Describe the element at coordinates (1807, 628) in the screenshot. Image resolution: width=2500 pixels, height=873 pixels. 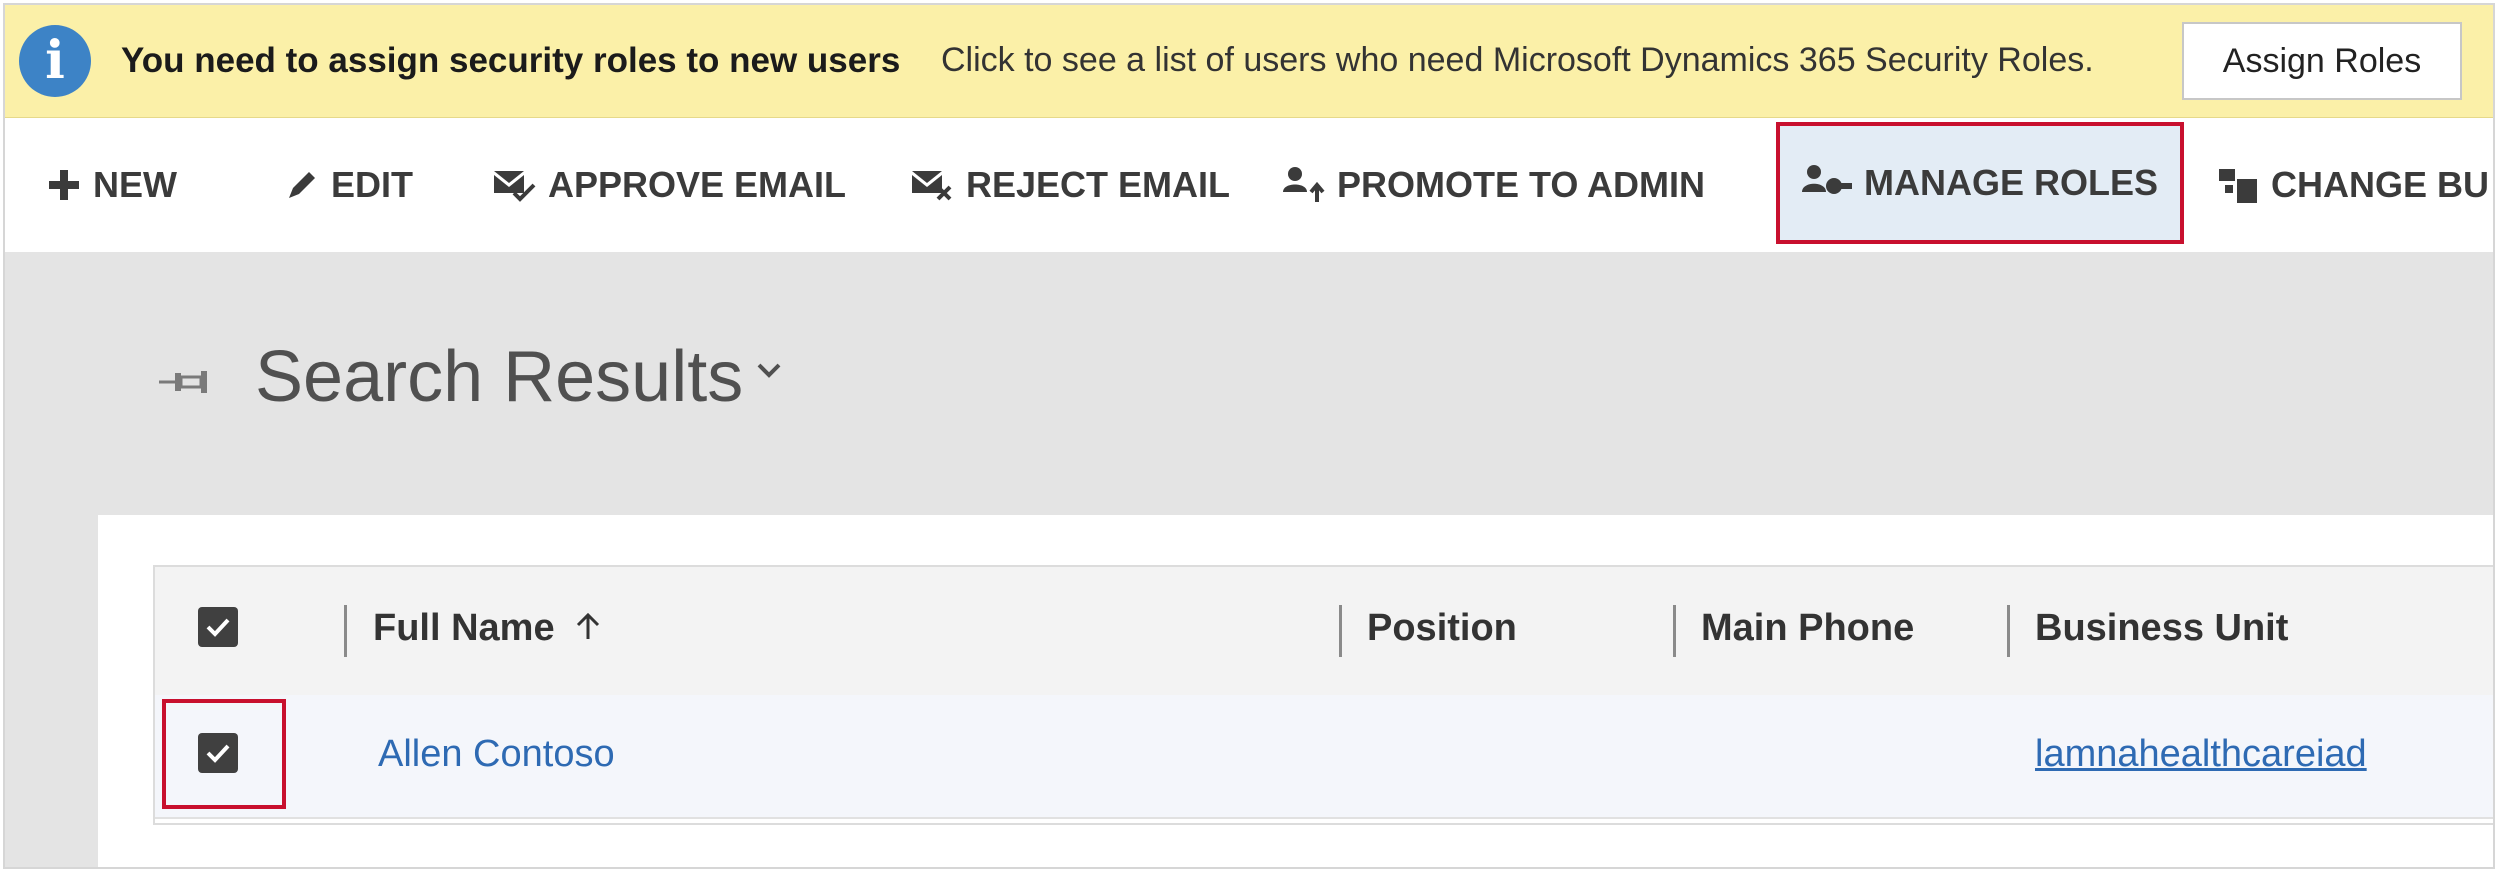
I see `column-header-main-phone: Main Phone` at that location.